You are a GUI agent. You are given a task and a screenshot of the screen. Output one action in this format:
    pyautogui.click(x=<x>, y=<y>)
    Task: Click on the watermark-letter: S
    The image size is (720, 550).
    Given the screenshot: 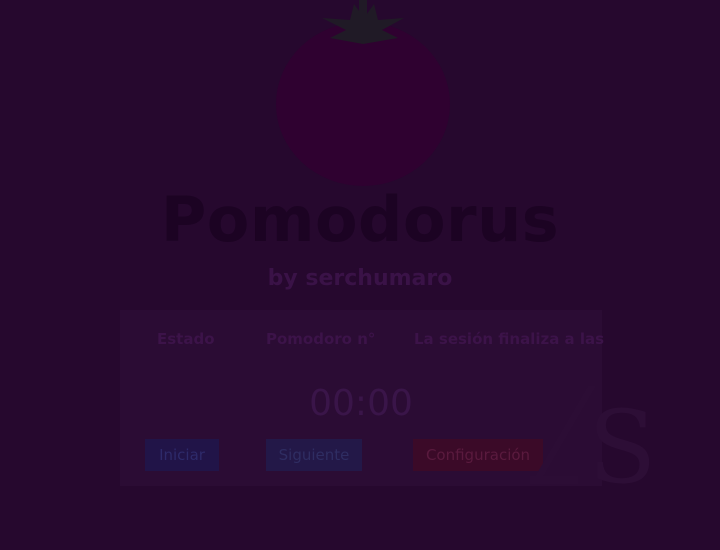 What is the action you would take?
    pyautogui.click(x=622, y=441)
    